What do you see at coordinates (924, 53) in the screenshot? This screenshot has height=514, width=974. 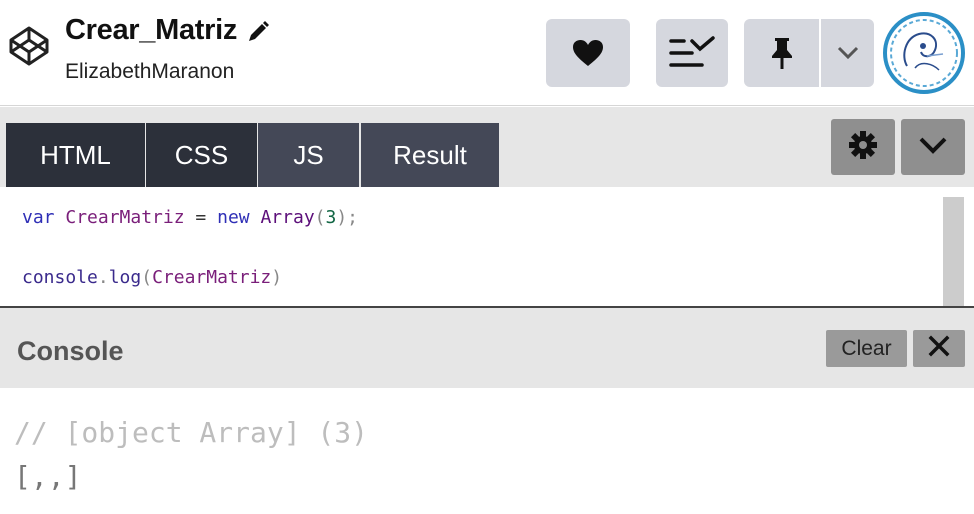 I see `user-avatar` at bounding box center [924, 53].